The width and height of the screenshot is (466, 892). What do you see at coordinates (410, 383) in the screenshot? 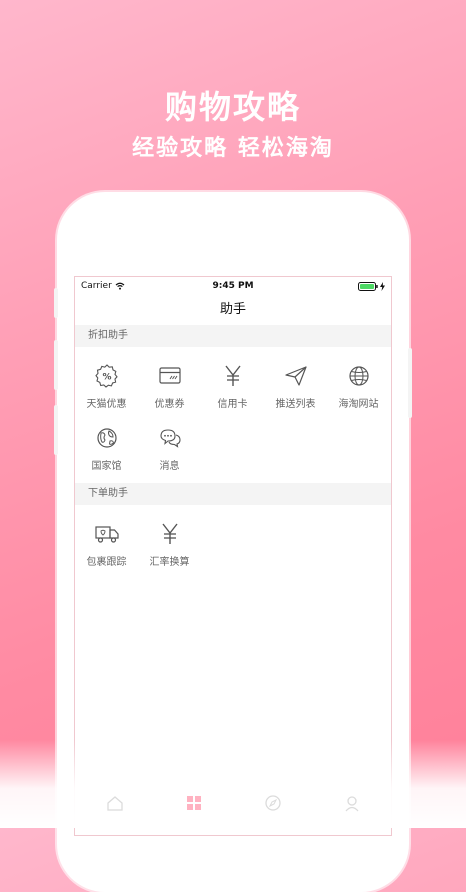
I see `phone-side-button-right` at bounding box center [410, 383].